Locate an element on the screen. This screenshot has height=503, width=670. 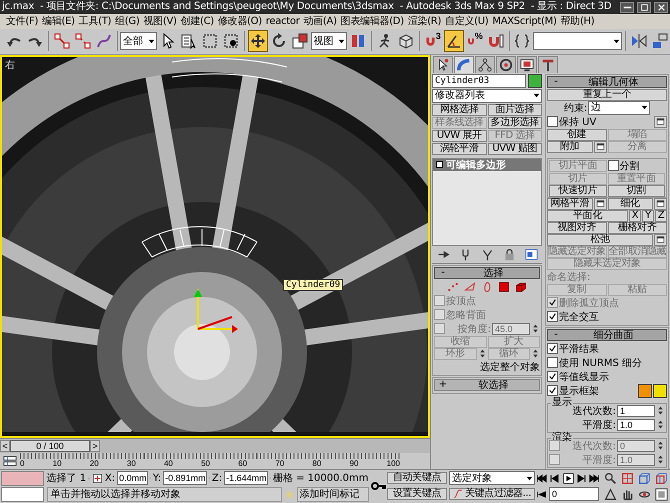
auto-key-button: 自动关键点 is located at coordinates (417, 478).